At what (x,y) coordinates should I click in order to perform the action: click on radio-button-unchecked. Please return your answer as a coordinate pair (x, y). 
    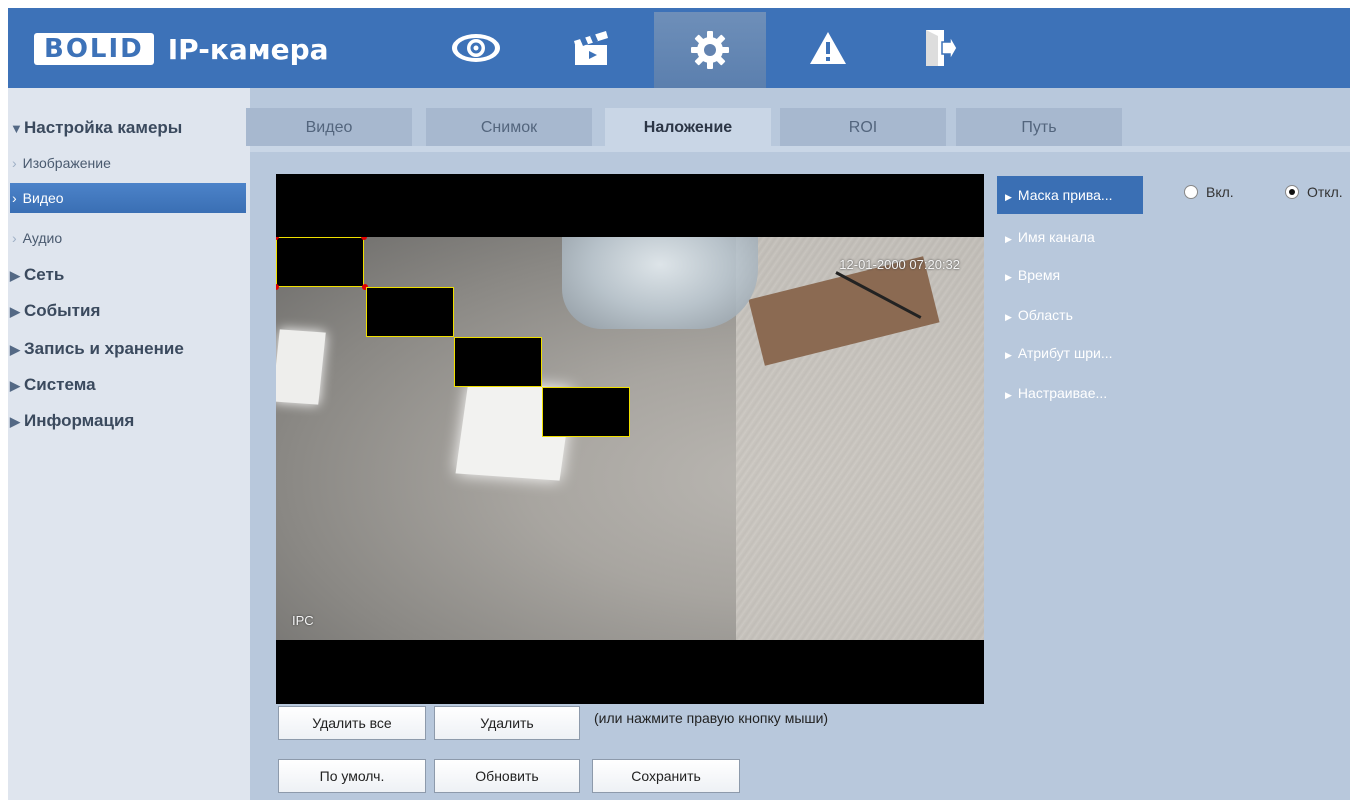
    Looking at the image, I should click on (1191, 192).